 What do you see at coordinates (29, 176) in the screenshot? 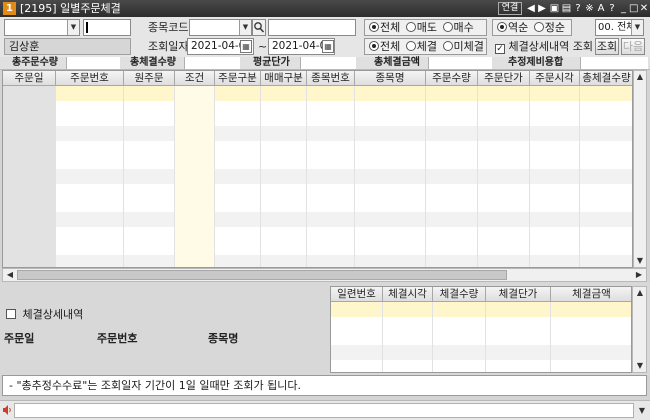
I see `order-date-column` at bounding box center [29, 176].